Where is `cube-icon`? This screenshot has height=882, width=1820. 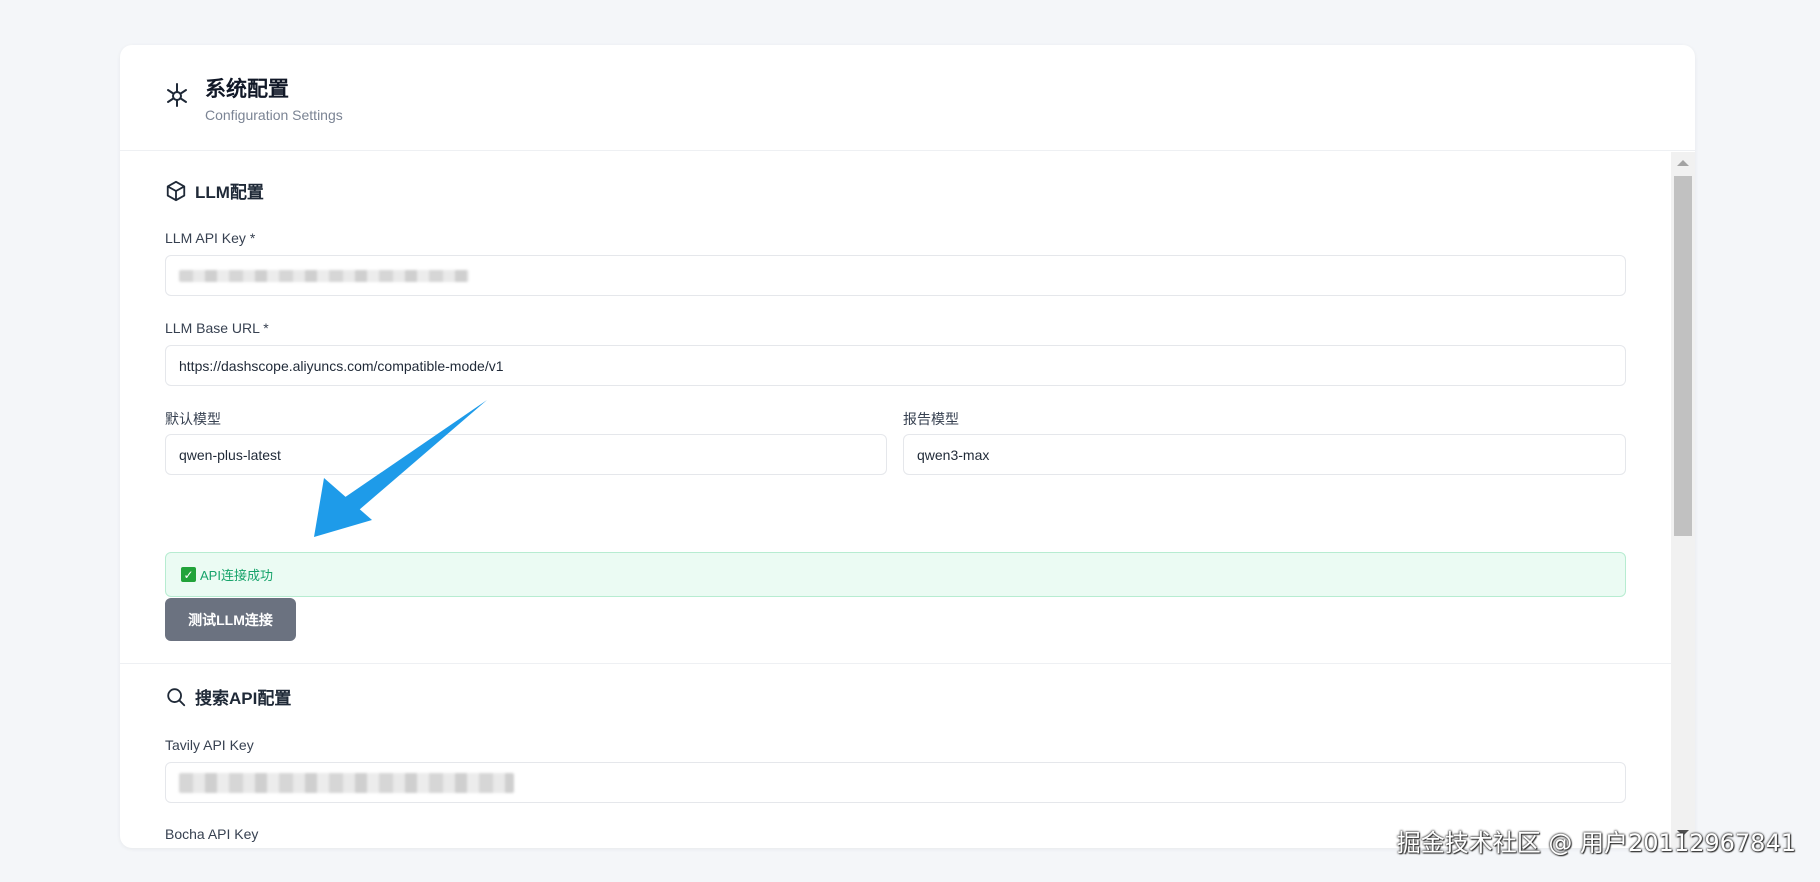
cube-icon is located at coordinates (176, 190).